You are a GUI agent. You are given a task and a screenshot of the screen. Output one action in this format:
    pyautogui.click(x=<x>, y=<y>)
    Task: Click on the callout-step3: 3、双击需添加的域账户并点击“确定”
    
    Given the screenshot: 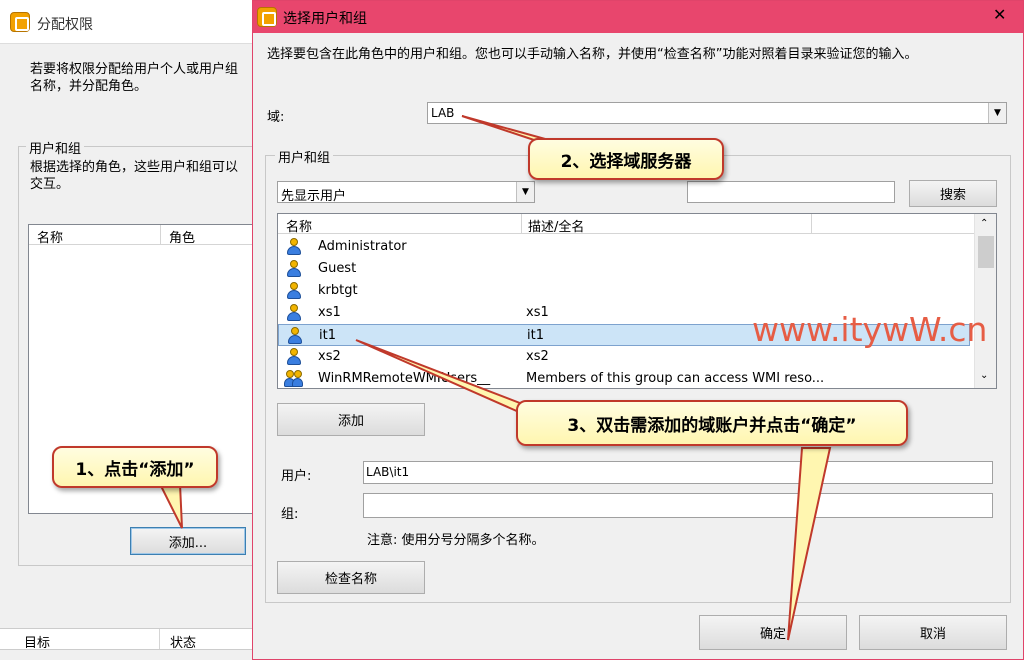 What is the action you would take?
    pyautogui.click(x=712, y=423)
    